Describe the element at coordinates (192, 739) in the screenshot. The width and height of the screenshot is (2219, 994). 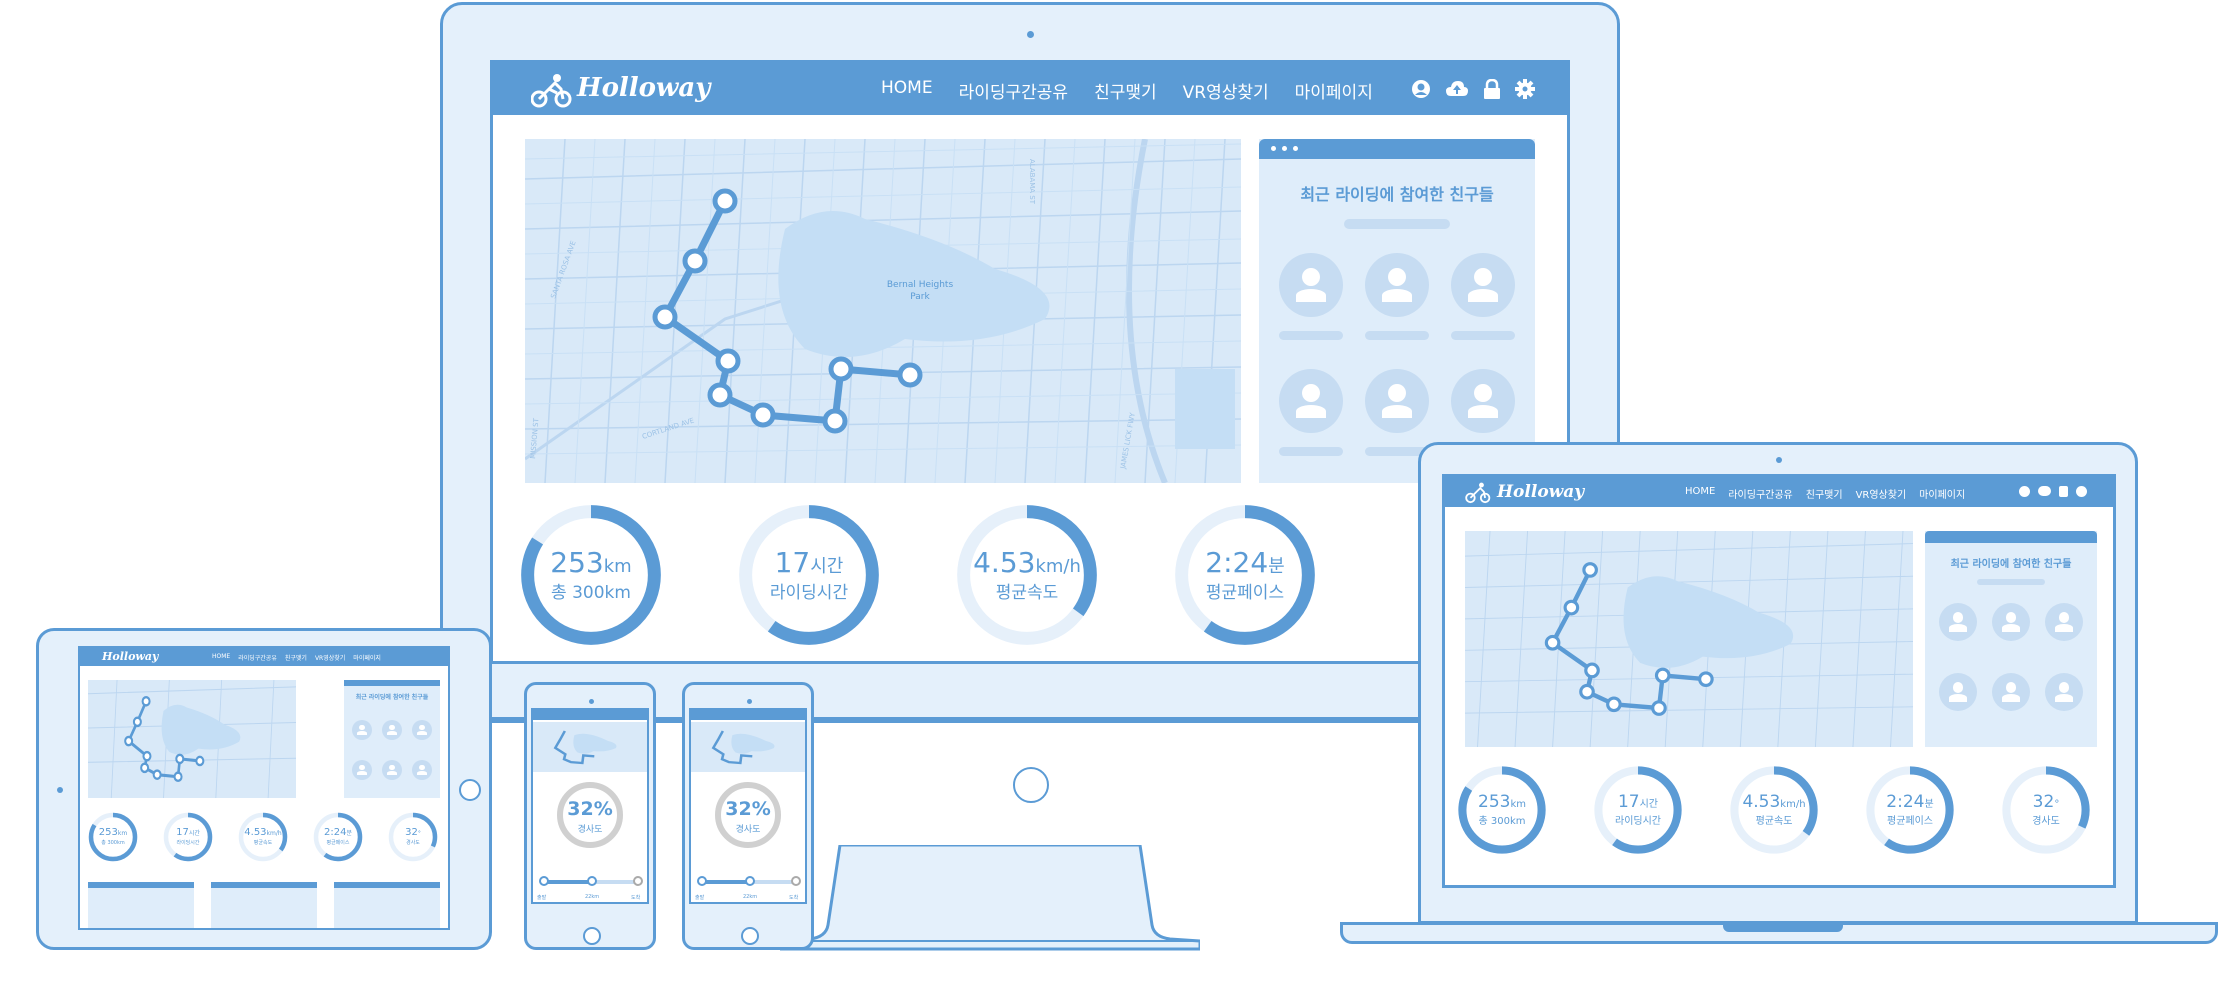
I see `tablet-route-map` at that location.